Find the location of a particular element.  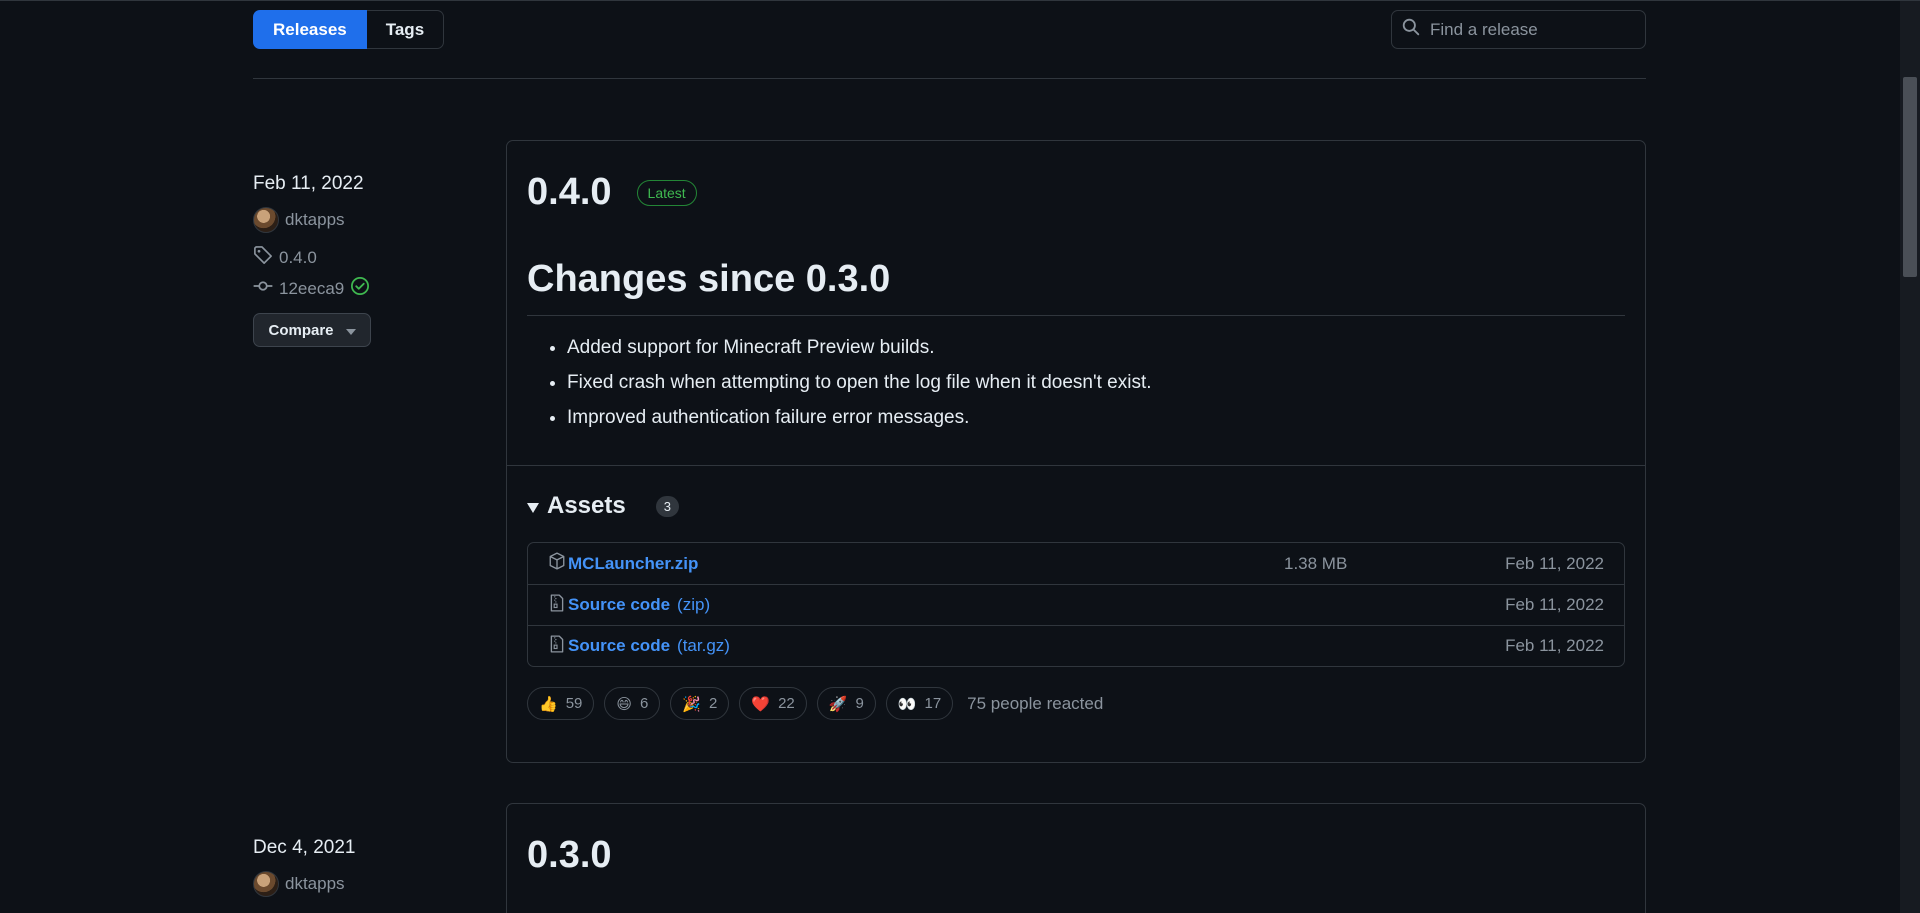

commit-sha: 12eeca9 is located at coordinates (311, 289).